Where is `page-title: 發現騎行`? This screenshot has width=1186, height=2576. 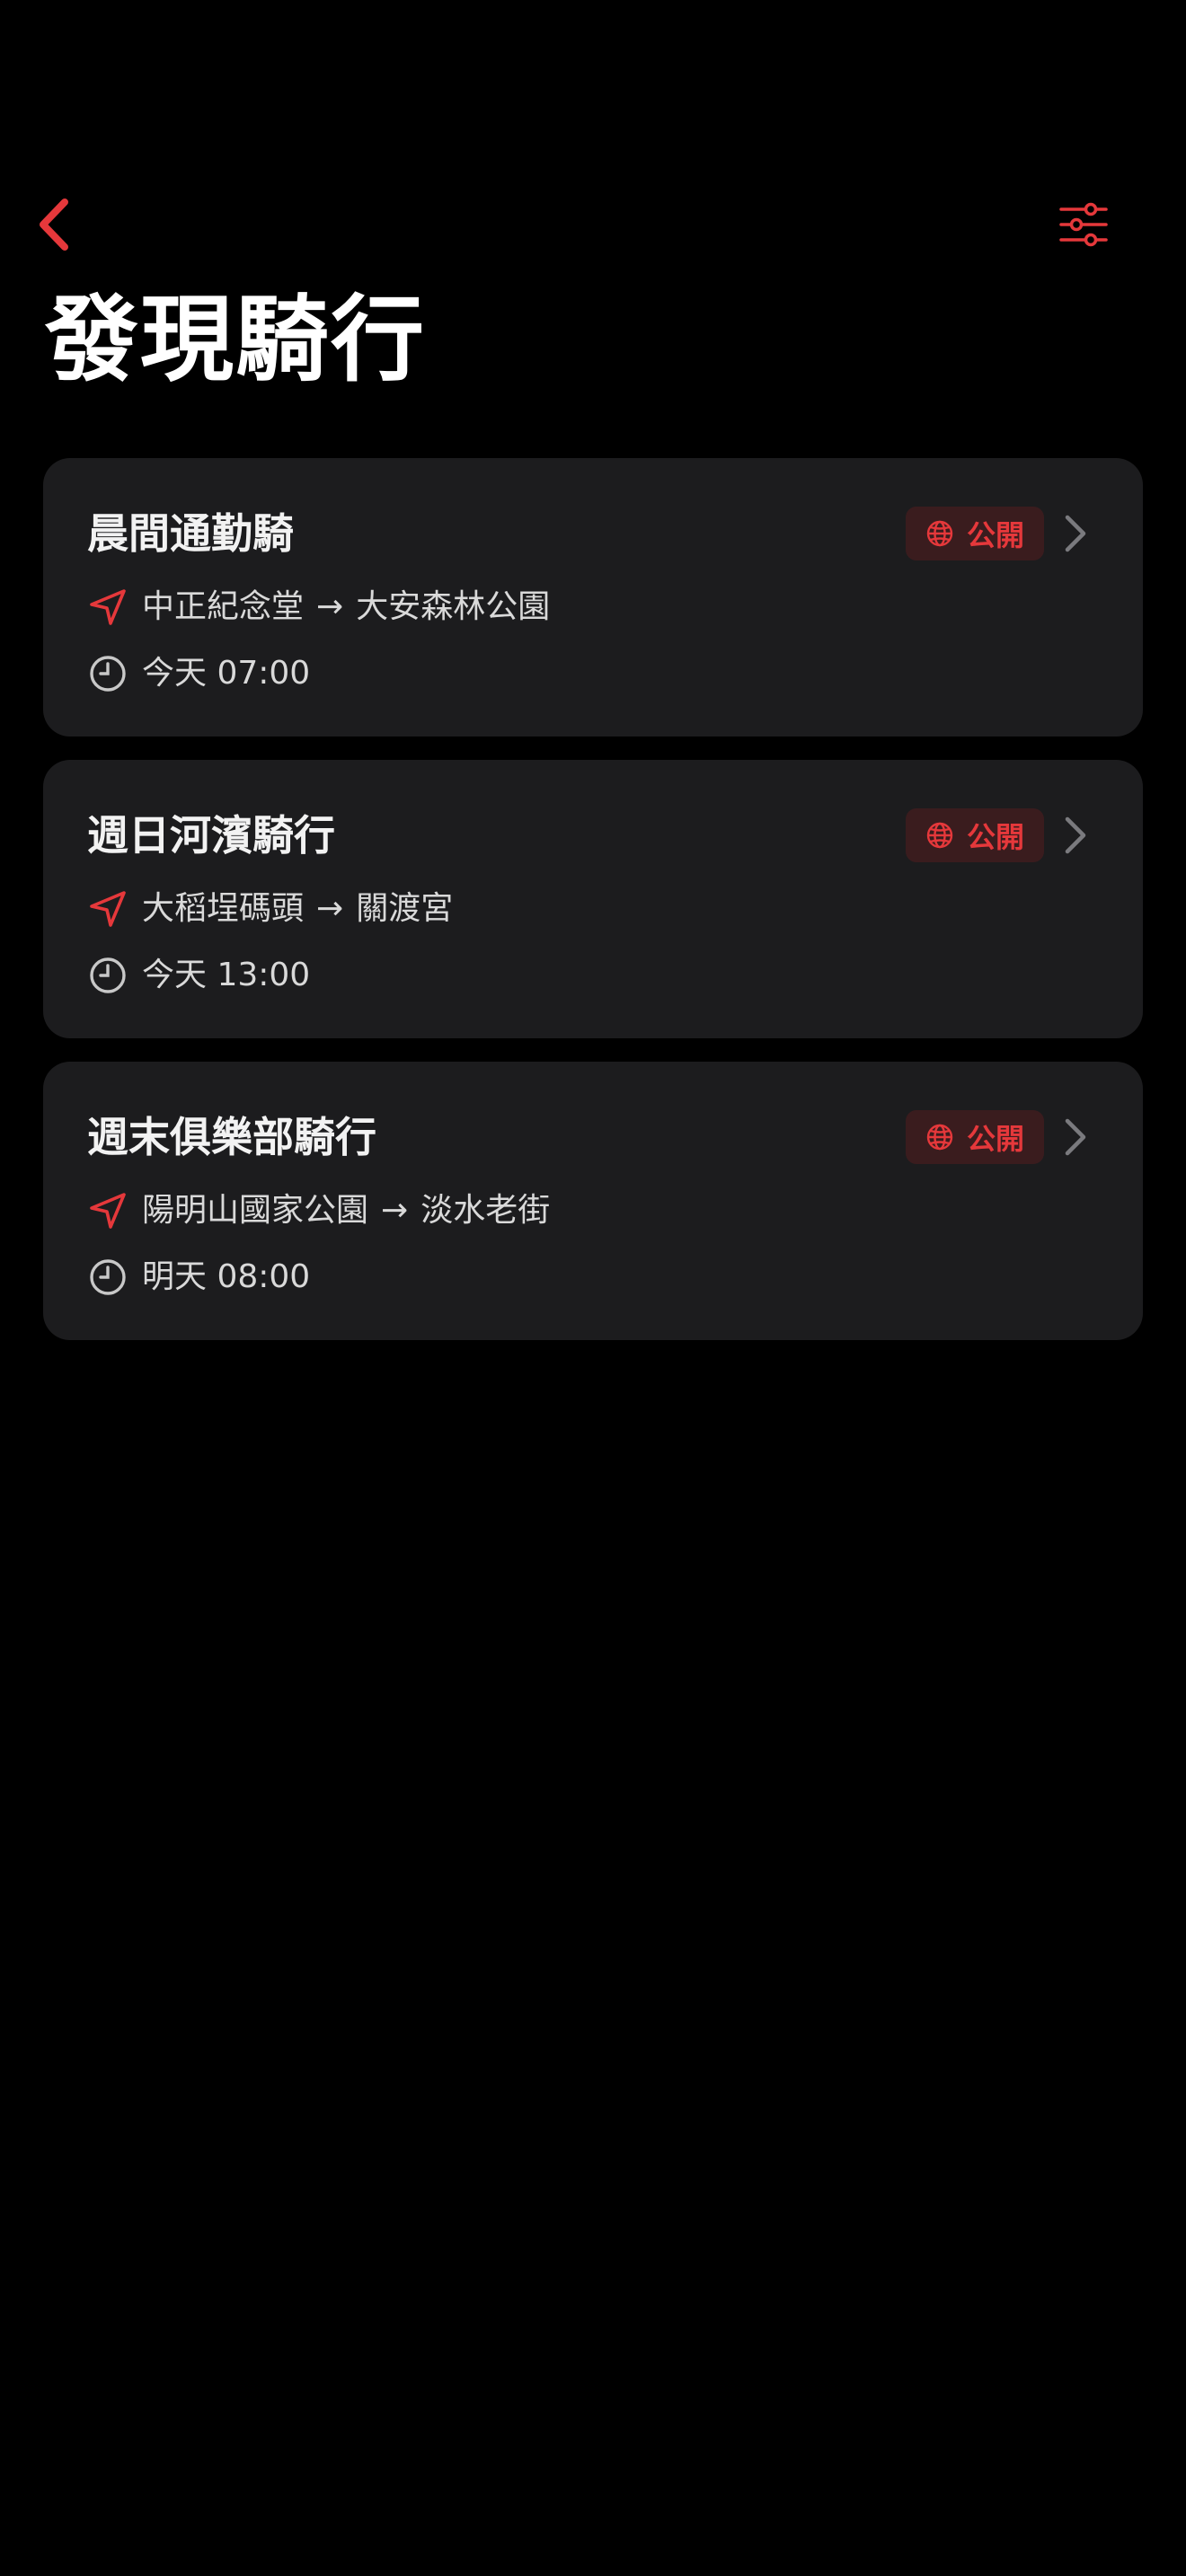
page-title: 發現騎行 is located at coordinates (236, 339).